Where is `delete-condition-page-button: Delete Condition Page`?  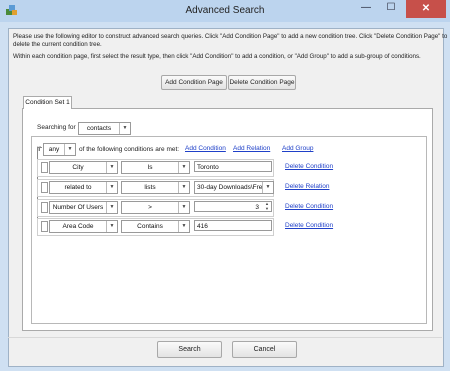 delete-condition-page-button: Delete Condition Page is located at coordinates (262, 82).